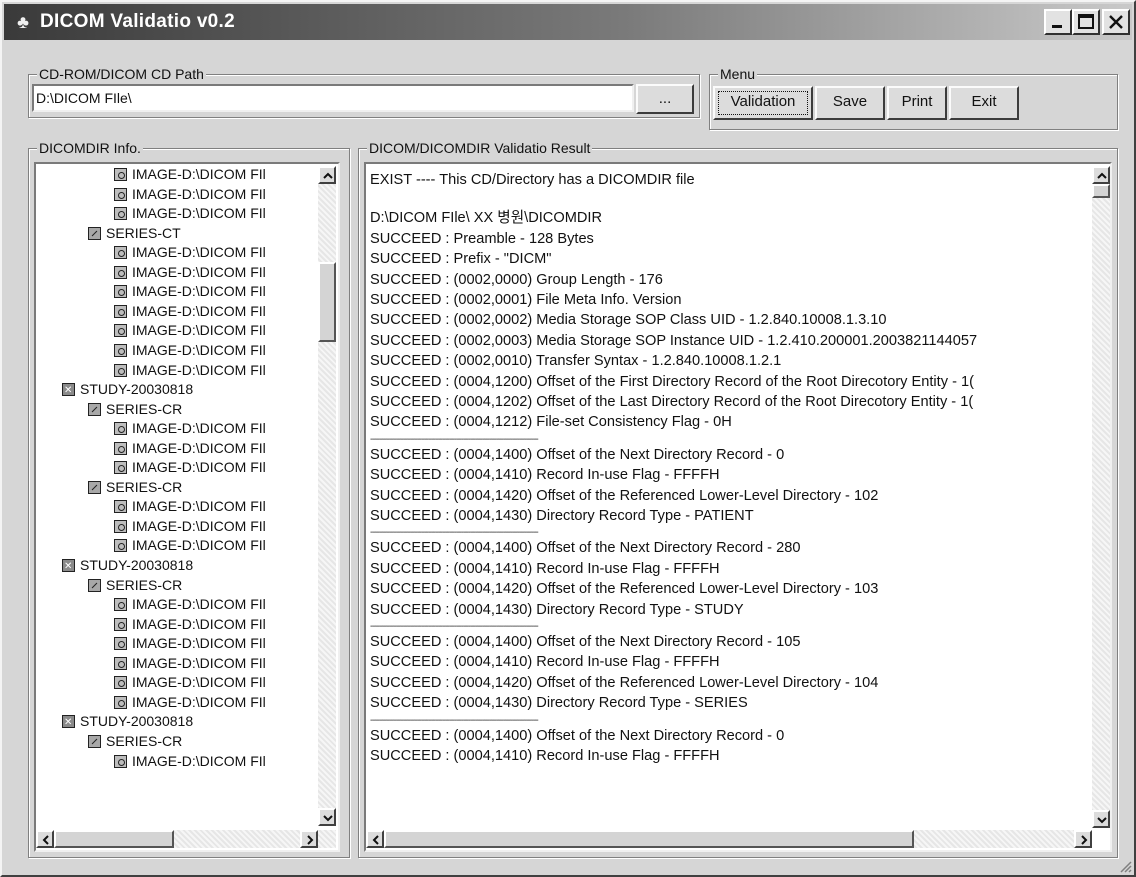  I want to click on result-line: SUCCEED : Prefix - "DICM", so click(461, 259).